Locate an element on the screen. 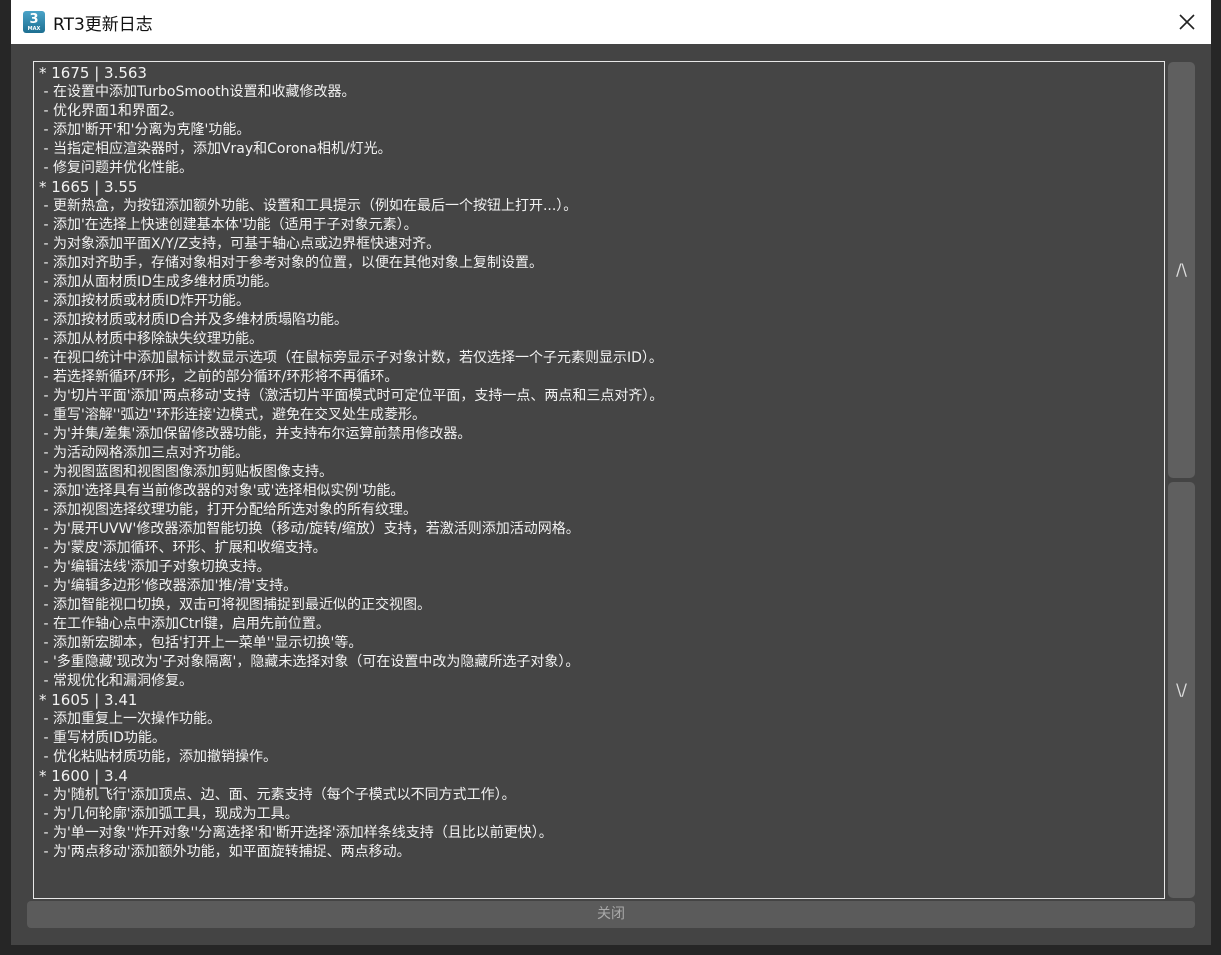  changelog-item: - 添加按材质或材质ID炸开功能。 is located at coordinates (144, 301).